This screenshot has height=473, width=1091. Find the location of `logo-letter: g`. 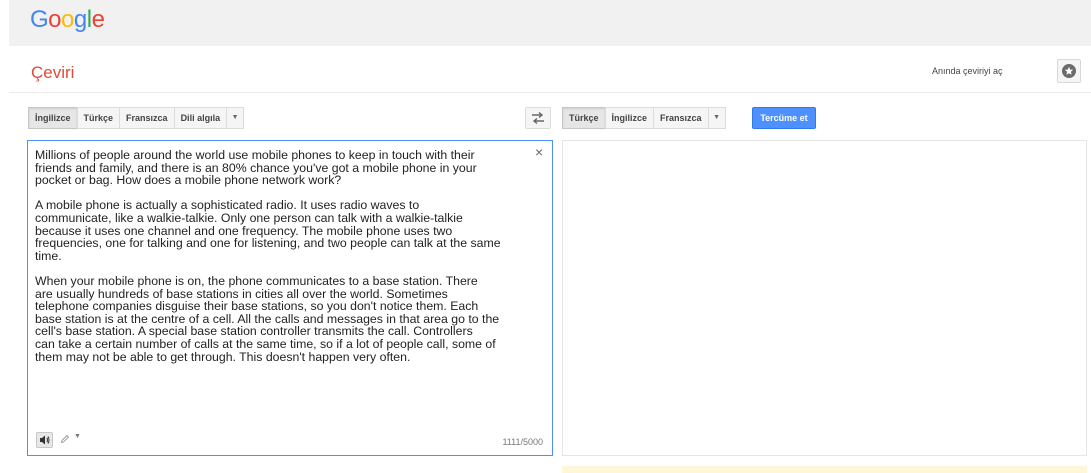

logo-letter: g is located at coordinates (80, 19).